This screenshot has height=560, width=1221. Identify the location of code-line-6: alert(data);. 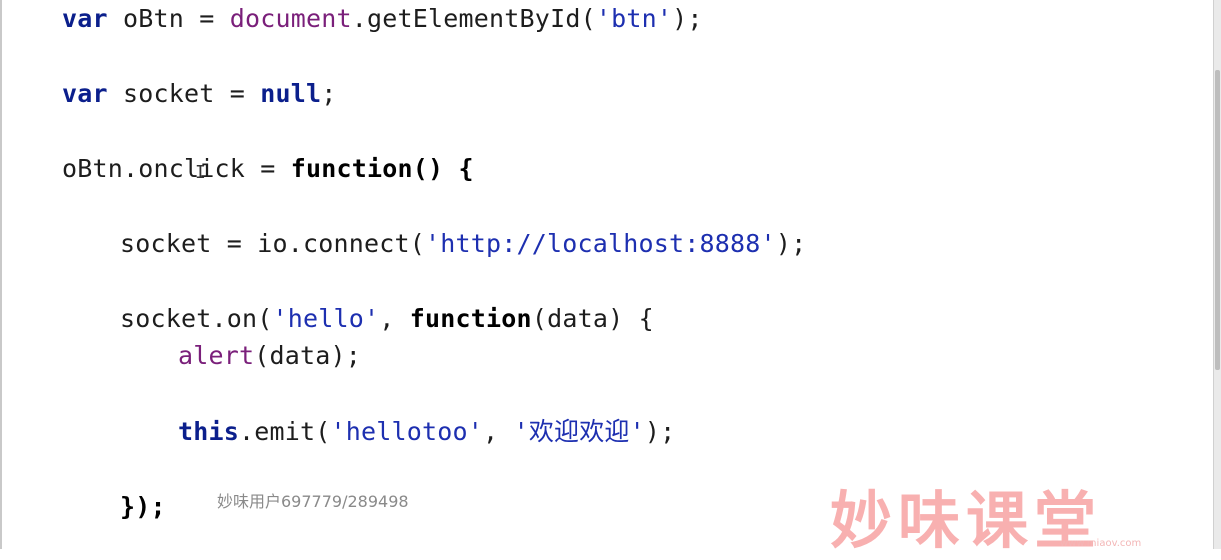
(269, 356).